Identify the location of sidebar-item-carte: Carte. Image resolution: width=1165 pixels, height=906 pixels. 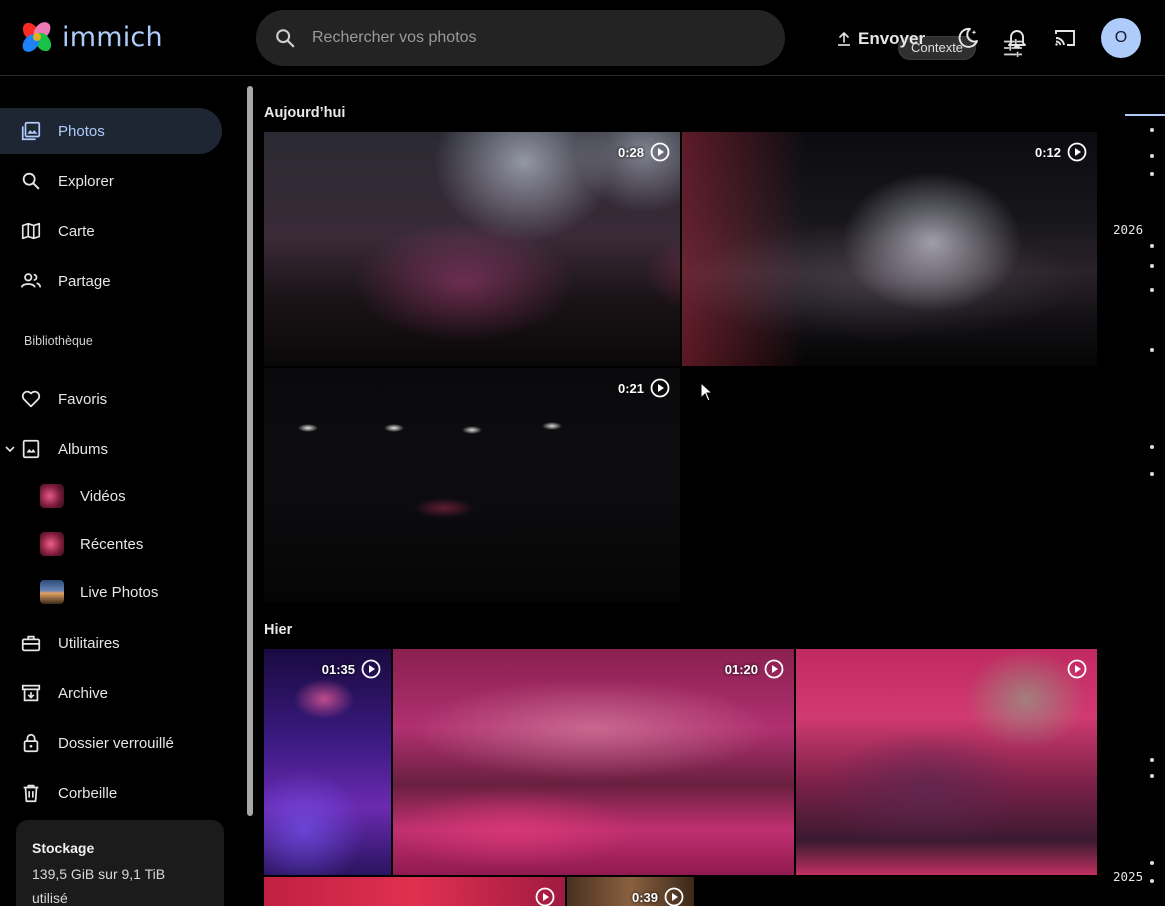
(111, 231).